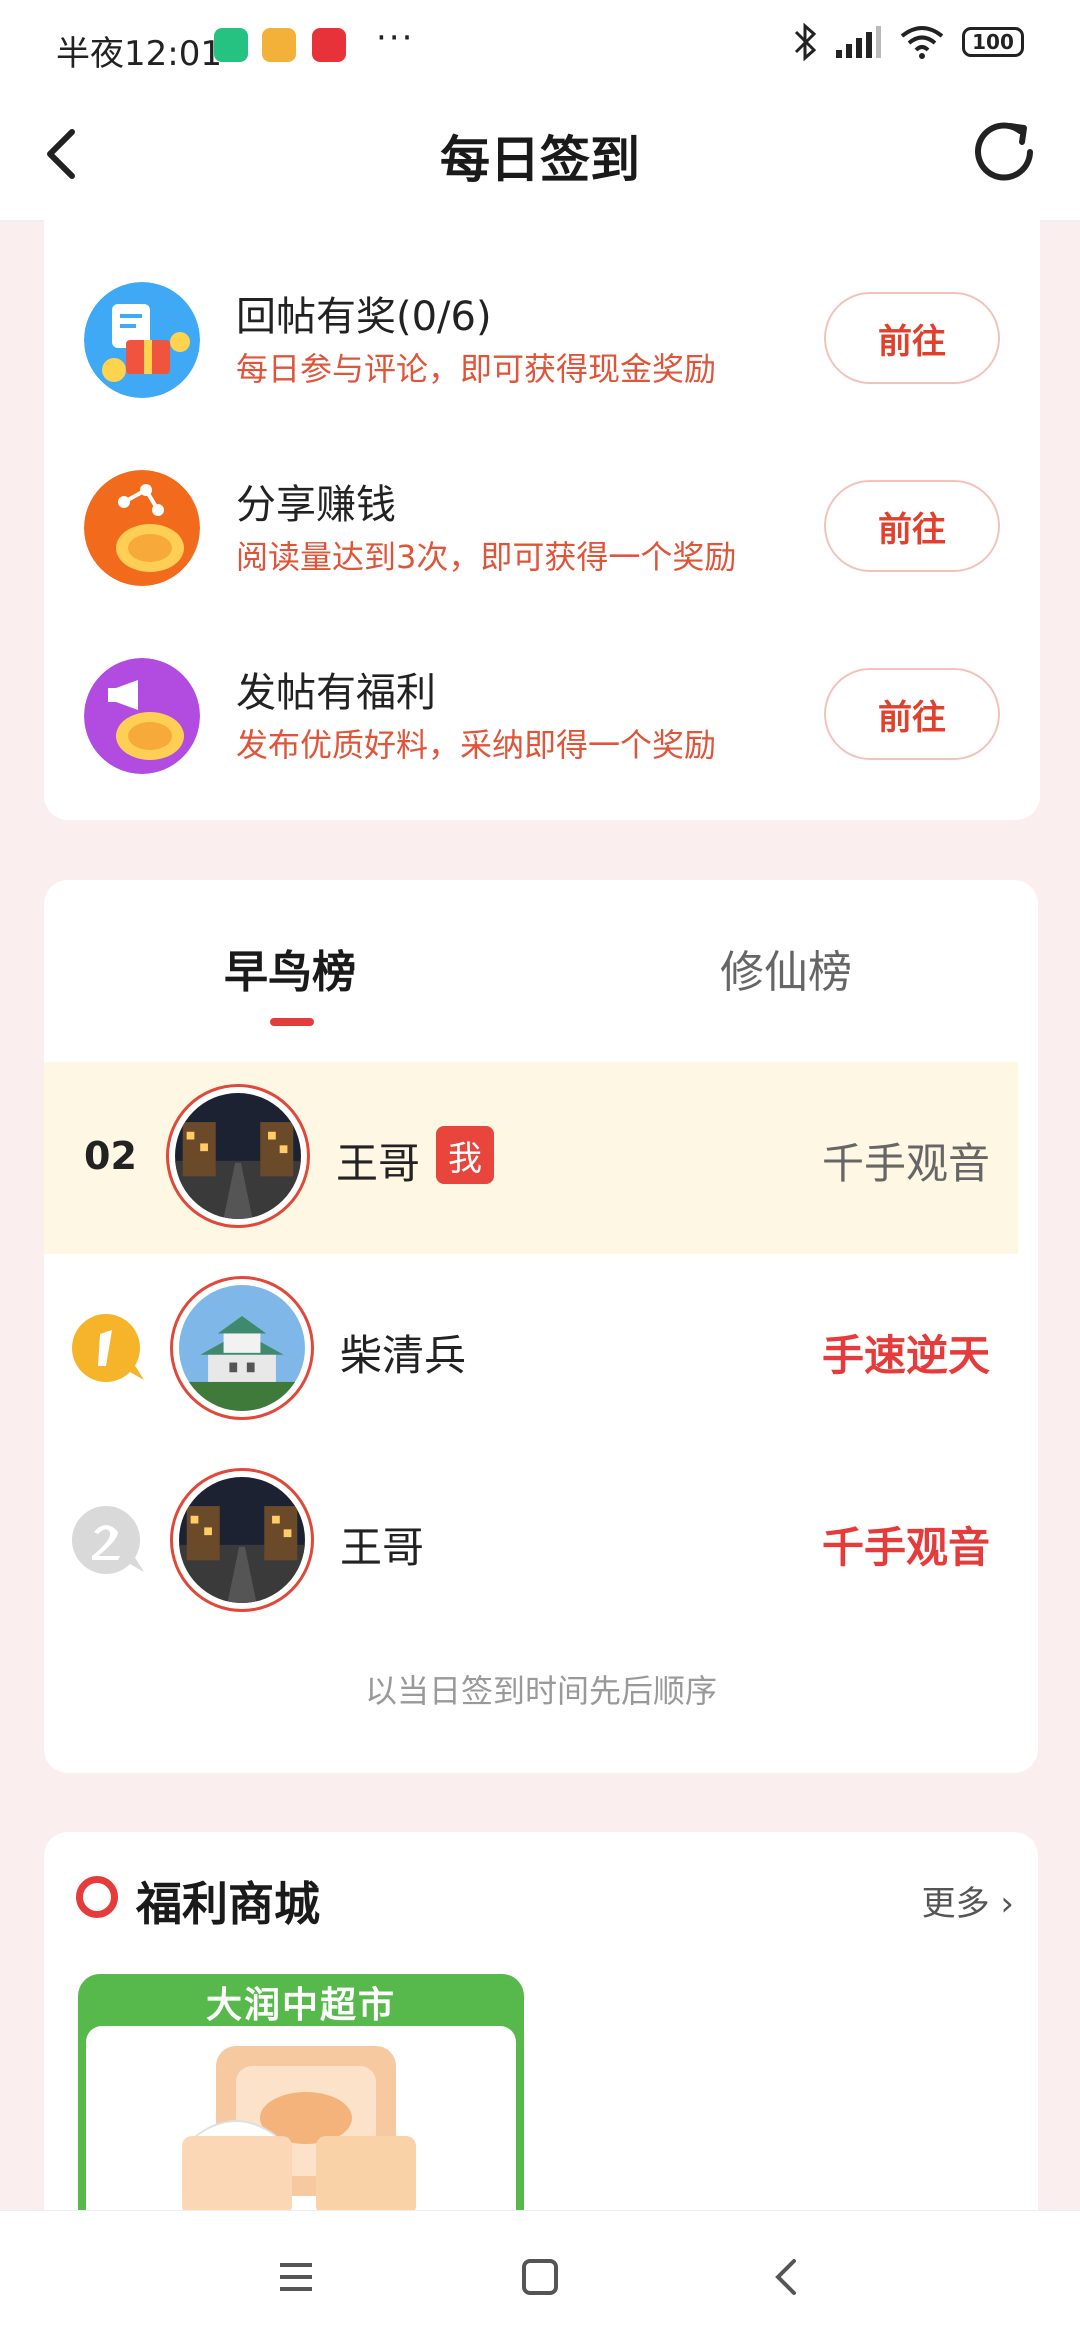  I want to click on status-time: 半夜12:01, so click(139, 54).